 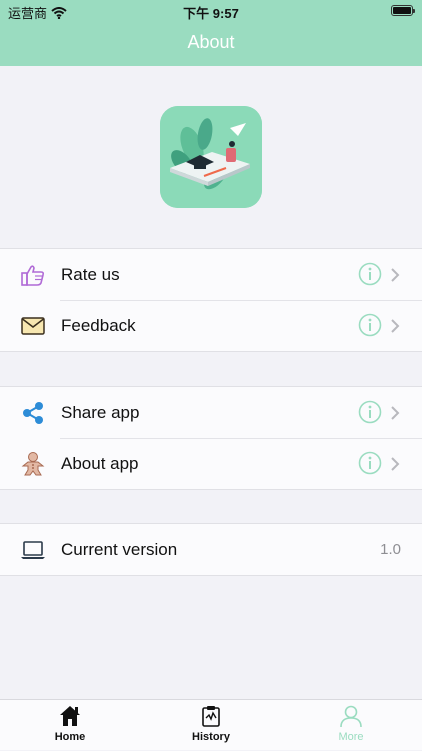 I want to click on tab-history: History, so click(x=211, y=725).